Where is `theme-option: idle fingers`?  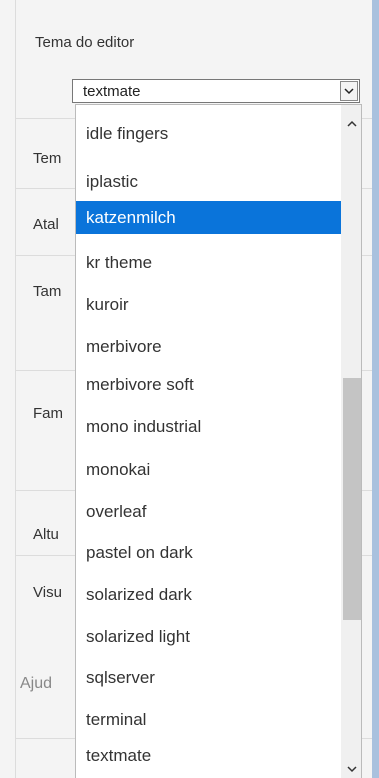
theme-option: idle fingers is located at coordinates (209, 133).